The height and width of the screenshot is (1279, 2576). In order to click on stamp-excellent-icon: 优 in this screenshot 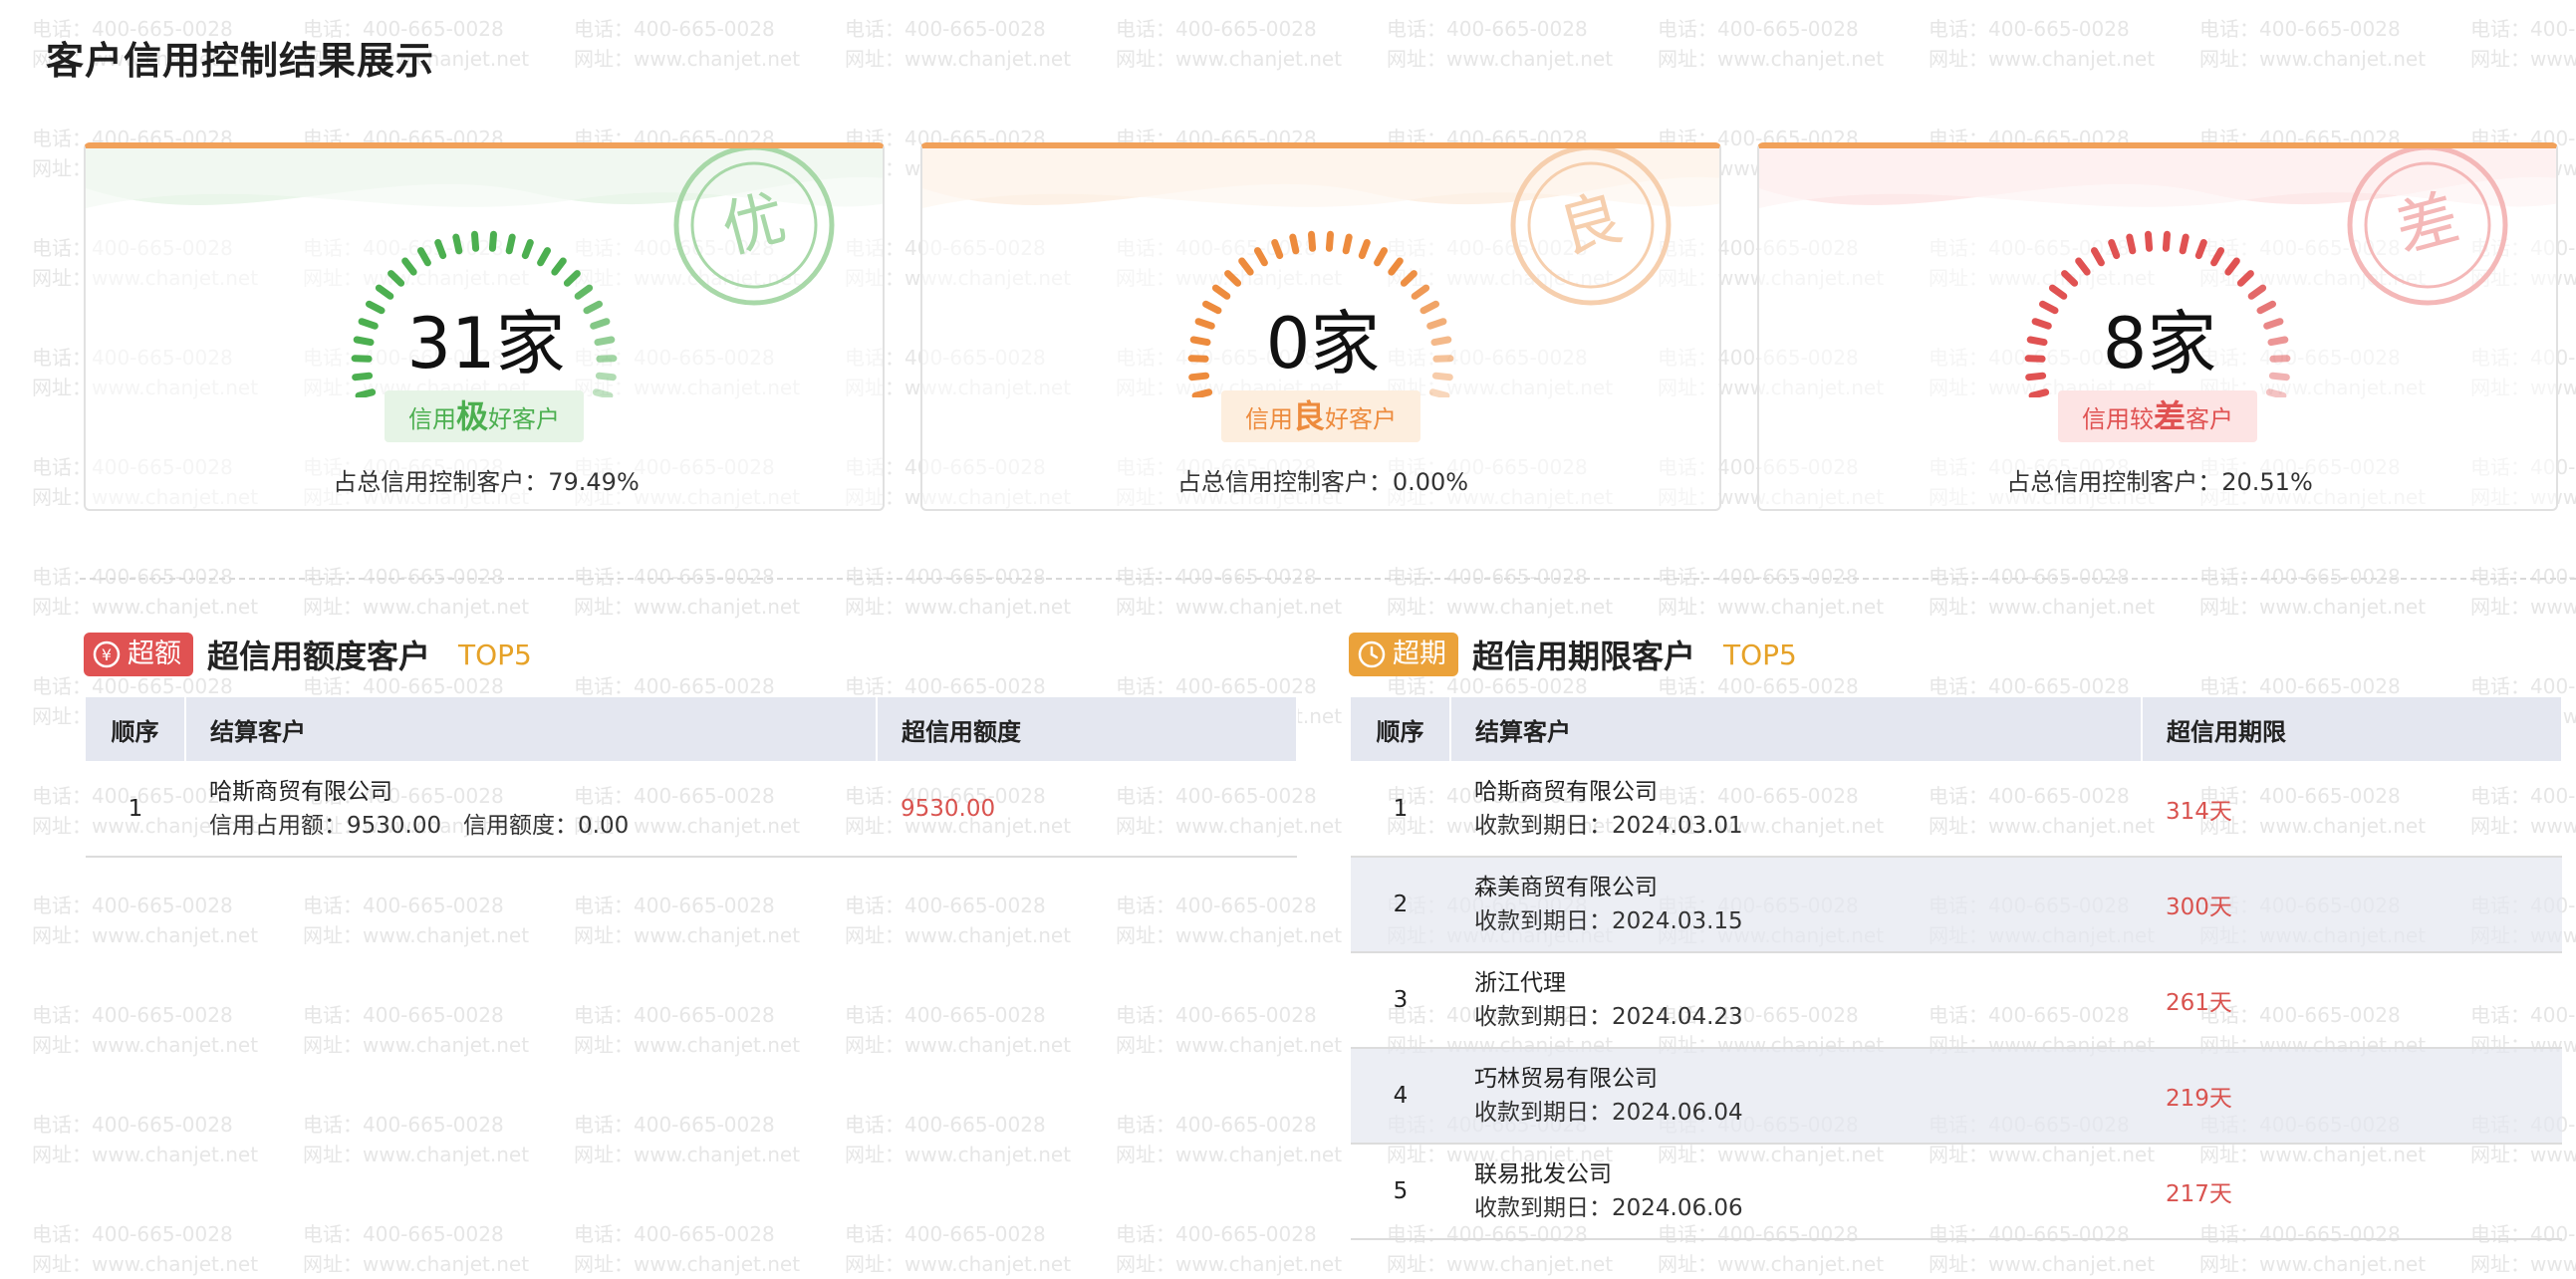, I will do `click(754, 227)`.